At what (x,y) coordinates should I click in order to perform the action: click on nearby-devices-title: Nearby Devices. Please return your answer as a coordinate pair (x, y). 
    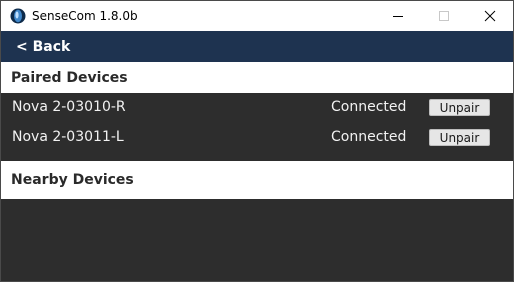
    Looking at the image, I should click on (72, 180).